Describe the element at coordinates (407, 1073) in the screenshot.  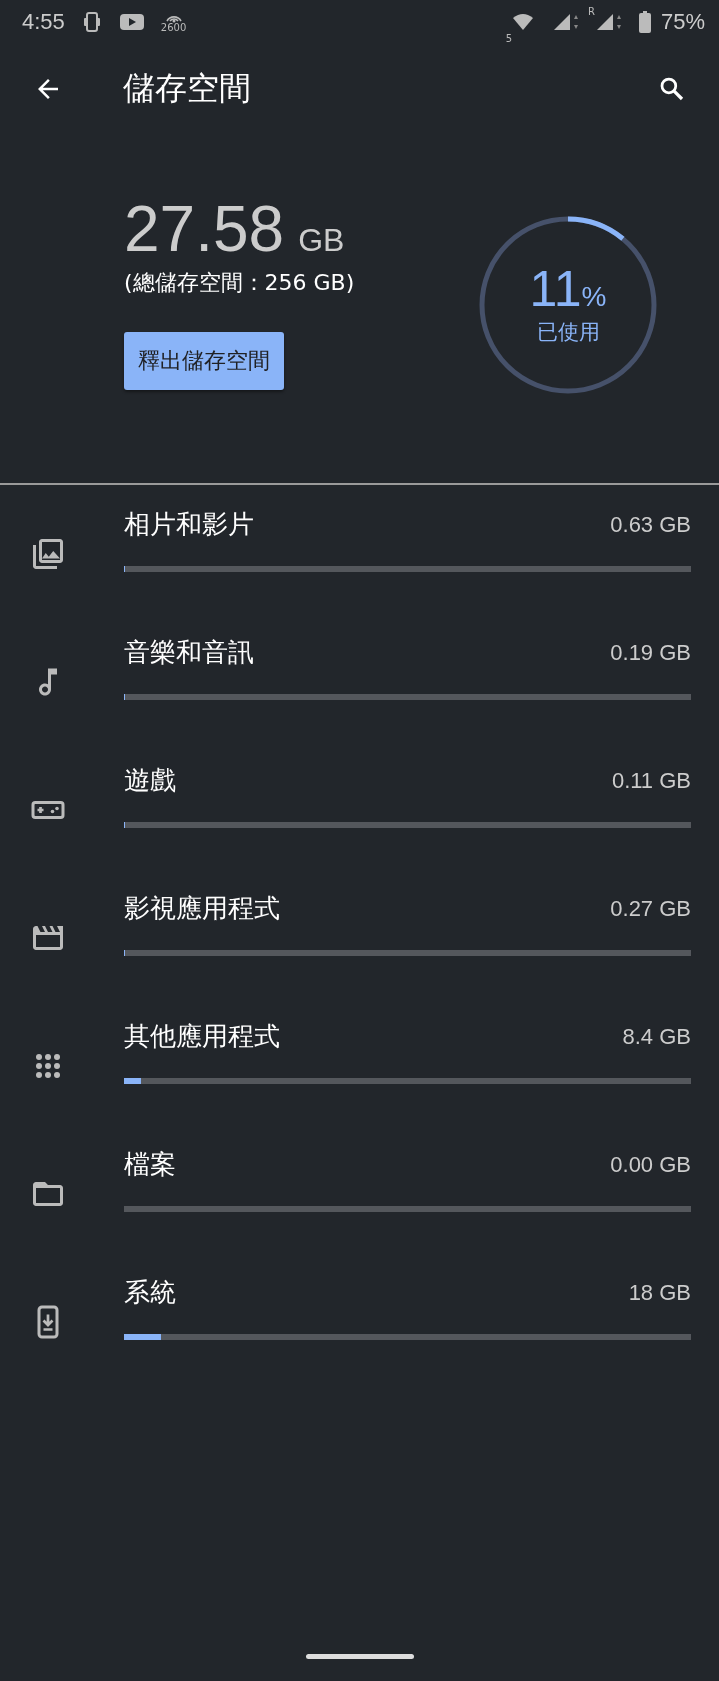
I see `category-row: 其他應用程式 8.4 GB` at that location.